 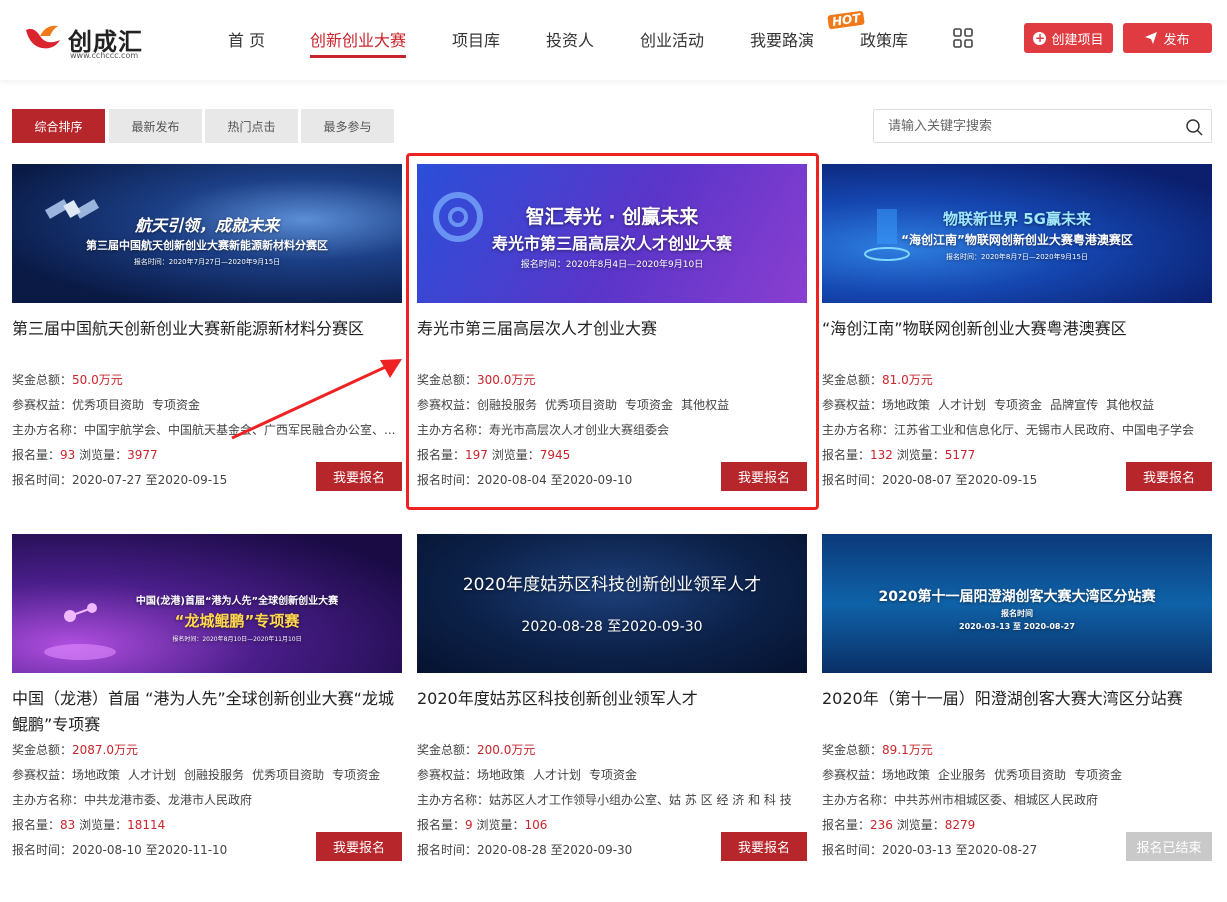 What do you see at coordinates (1017, 429) in the screenshot?
I see `organizer-row: 主办方名称：江苏省工业和信息化厅、无锡市人民政府、中国电子学会` at bounding box center [1017, 429].